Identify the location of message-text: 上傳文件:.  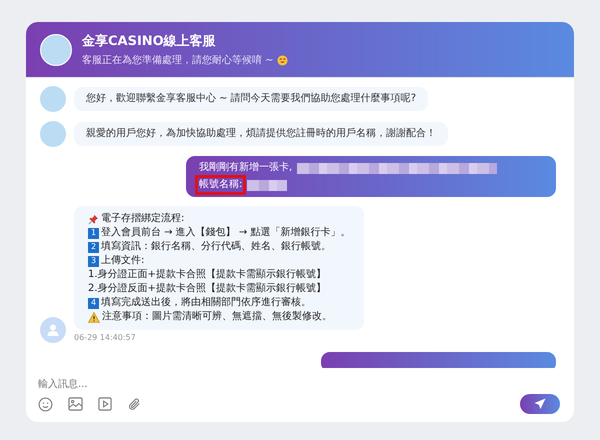
(122, 261).